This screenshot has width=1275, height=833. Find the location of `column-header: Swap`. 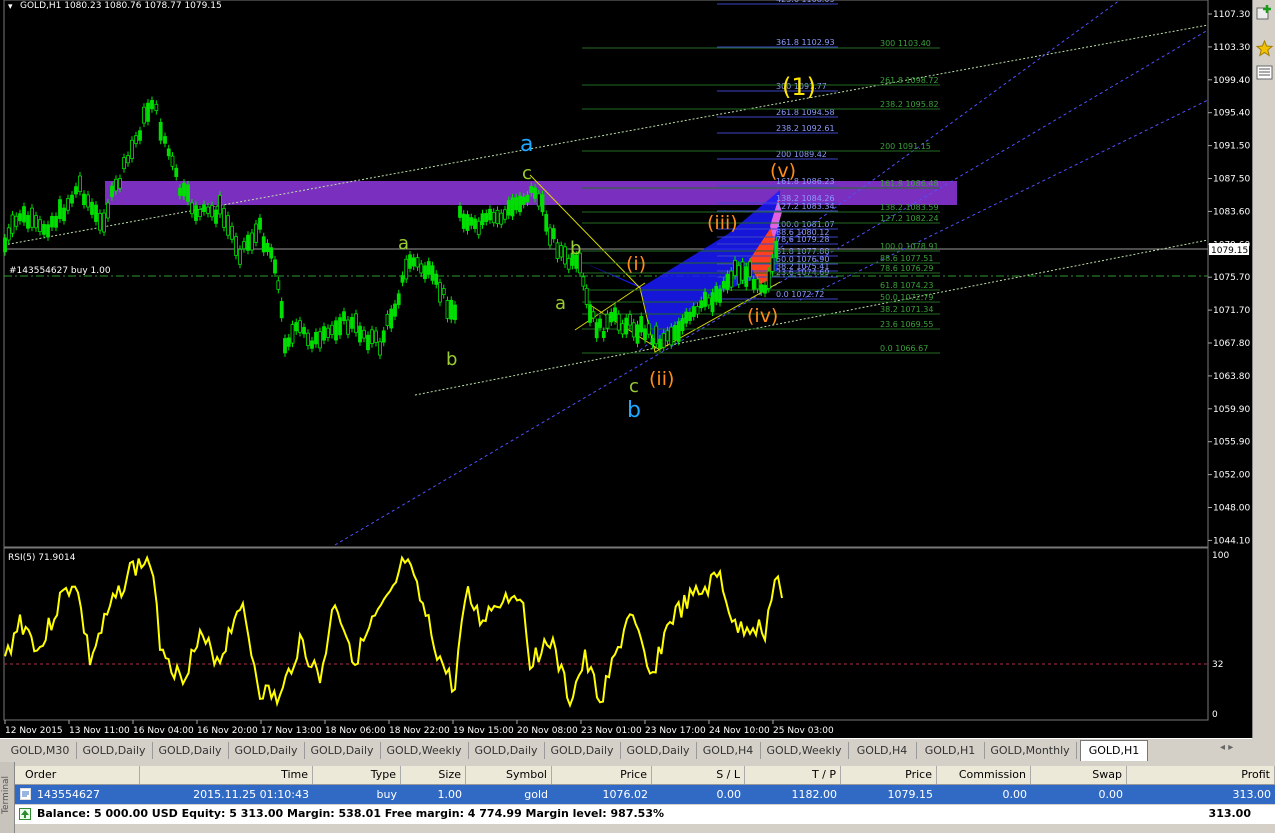

column-header: Swap is located at coordinates (1079, 775).